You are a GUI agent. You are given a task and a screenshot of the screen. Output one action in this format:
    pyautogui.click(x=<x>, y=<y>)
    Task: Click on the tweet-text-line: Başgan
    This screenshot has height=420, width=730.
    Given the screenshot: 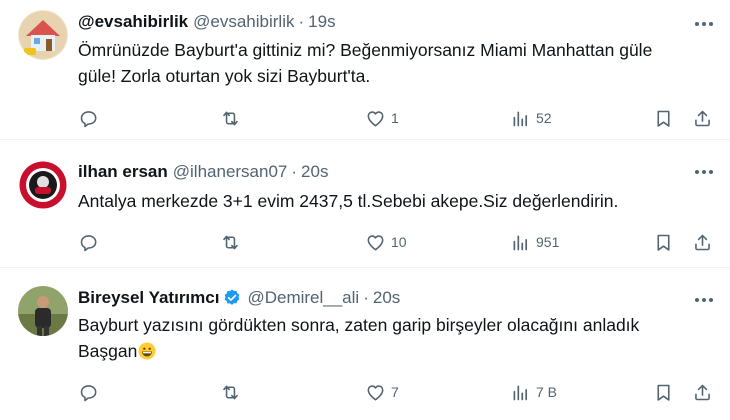 What is the action you would take?
    pyautogui.click(x=108, y=351)
    